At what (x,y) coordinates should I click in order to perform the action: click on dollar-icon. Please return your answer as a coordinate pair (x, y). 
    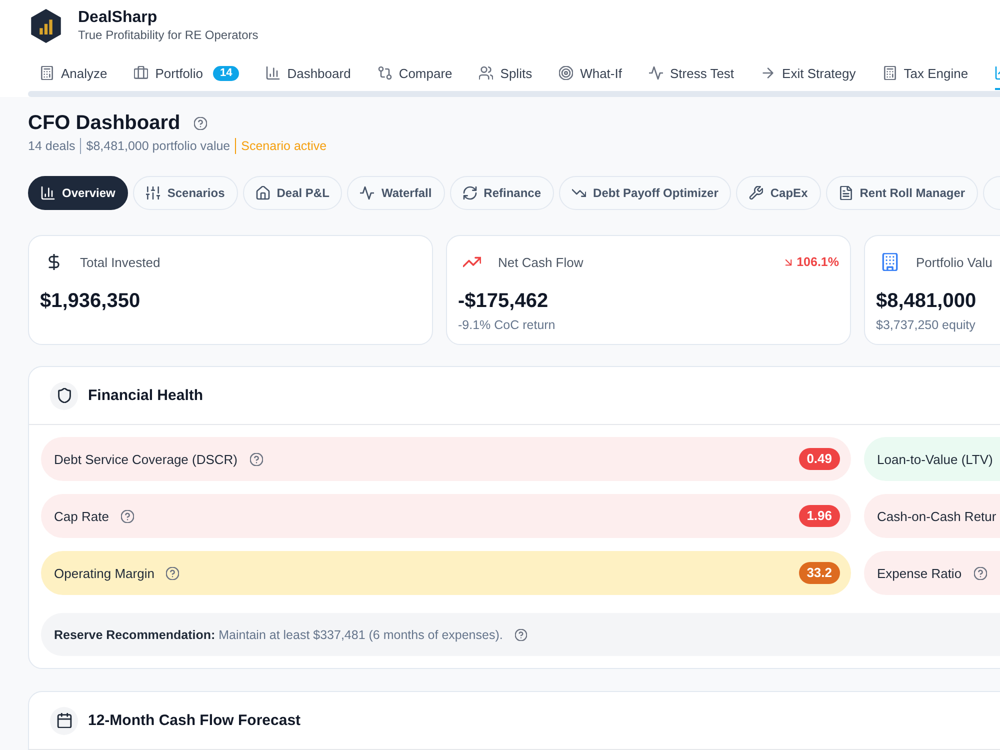
    Looking at the image, I should click on (54, 262).